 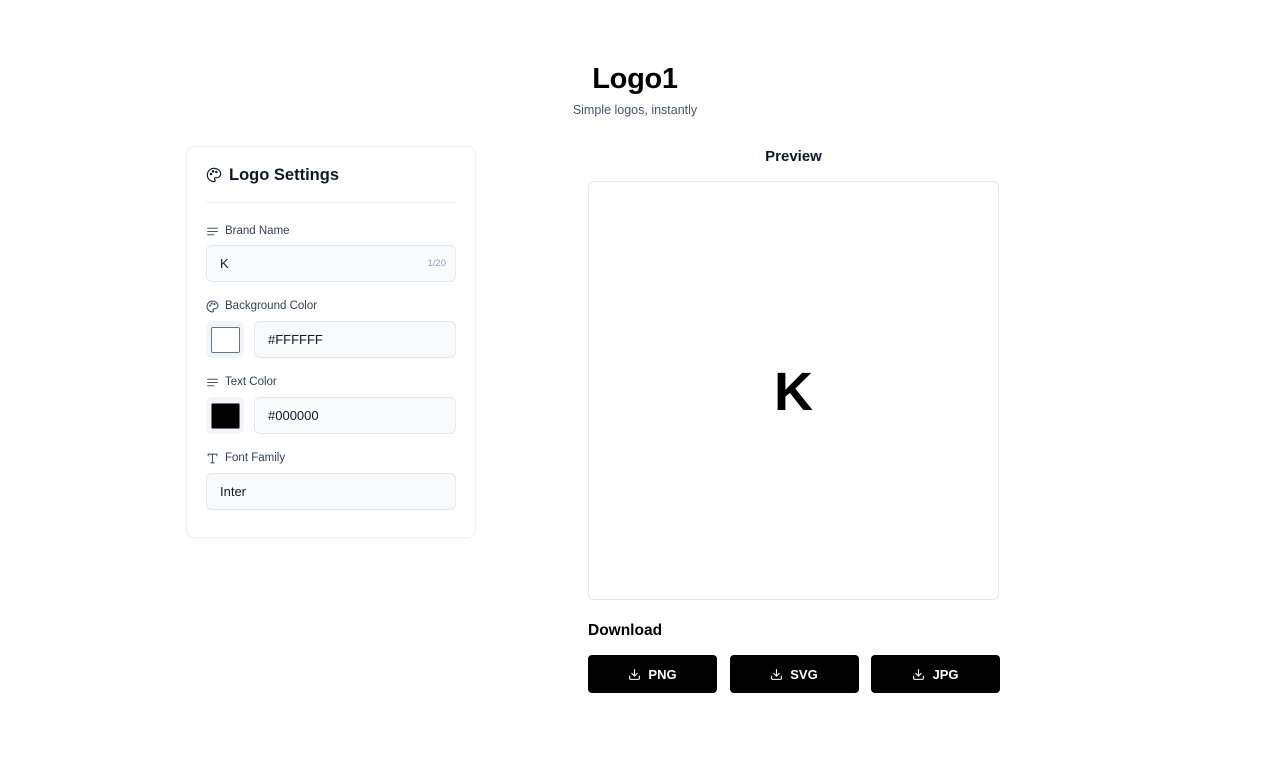 What do you see at coordinates (331, 306) in the screenshot?
I see `background-color-label: Background Color` at bounding box center [331, 306].